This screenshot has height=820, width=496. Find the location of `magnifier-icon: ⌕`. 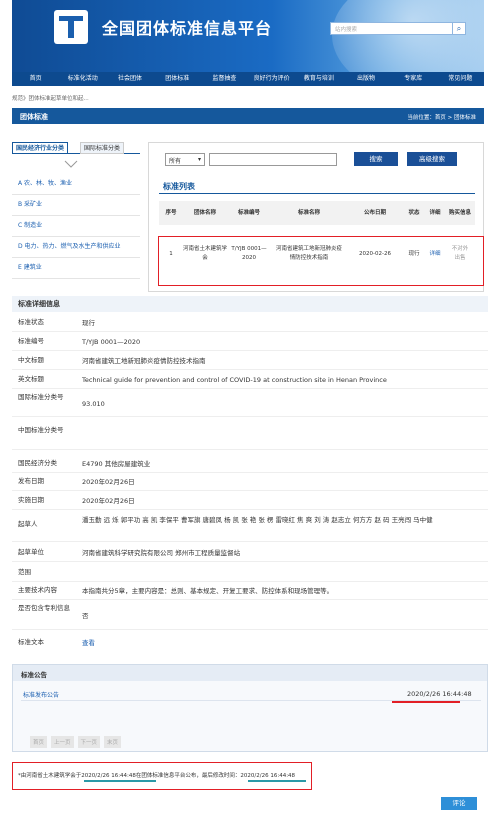

magnifier-icon: ⌕ is located at coordinates (459, 28).